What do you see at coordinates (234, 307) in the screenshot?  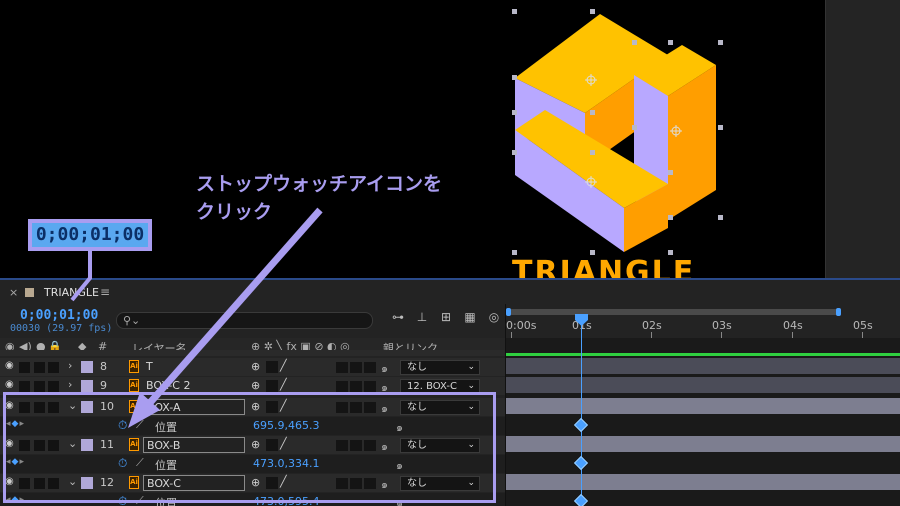 I see `instruction-arrow-shaft` at bounding box center [234, 307].